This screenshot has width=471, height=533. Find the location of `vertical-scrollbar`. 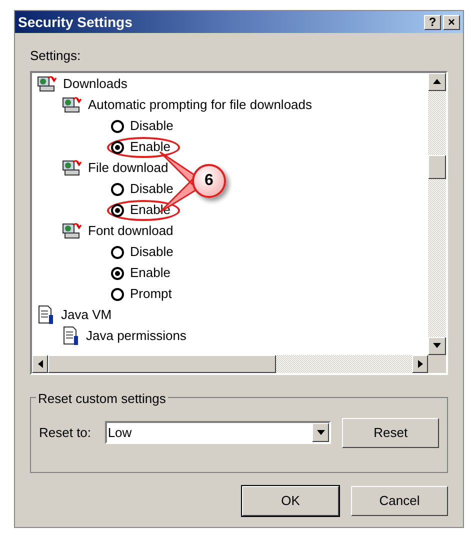

vertical-scrollbar is located at coordinates (437, 213).